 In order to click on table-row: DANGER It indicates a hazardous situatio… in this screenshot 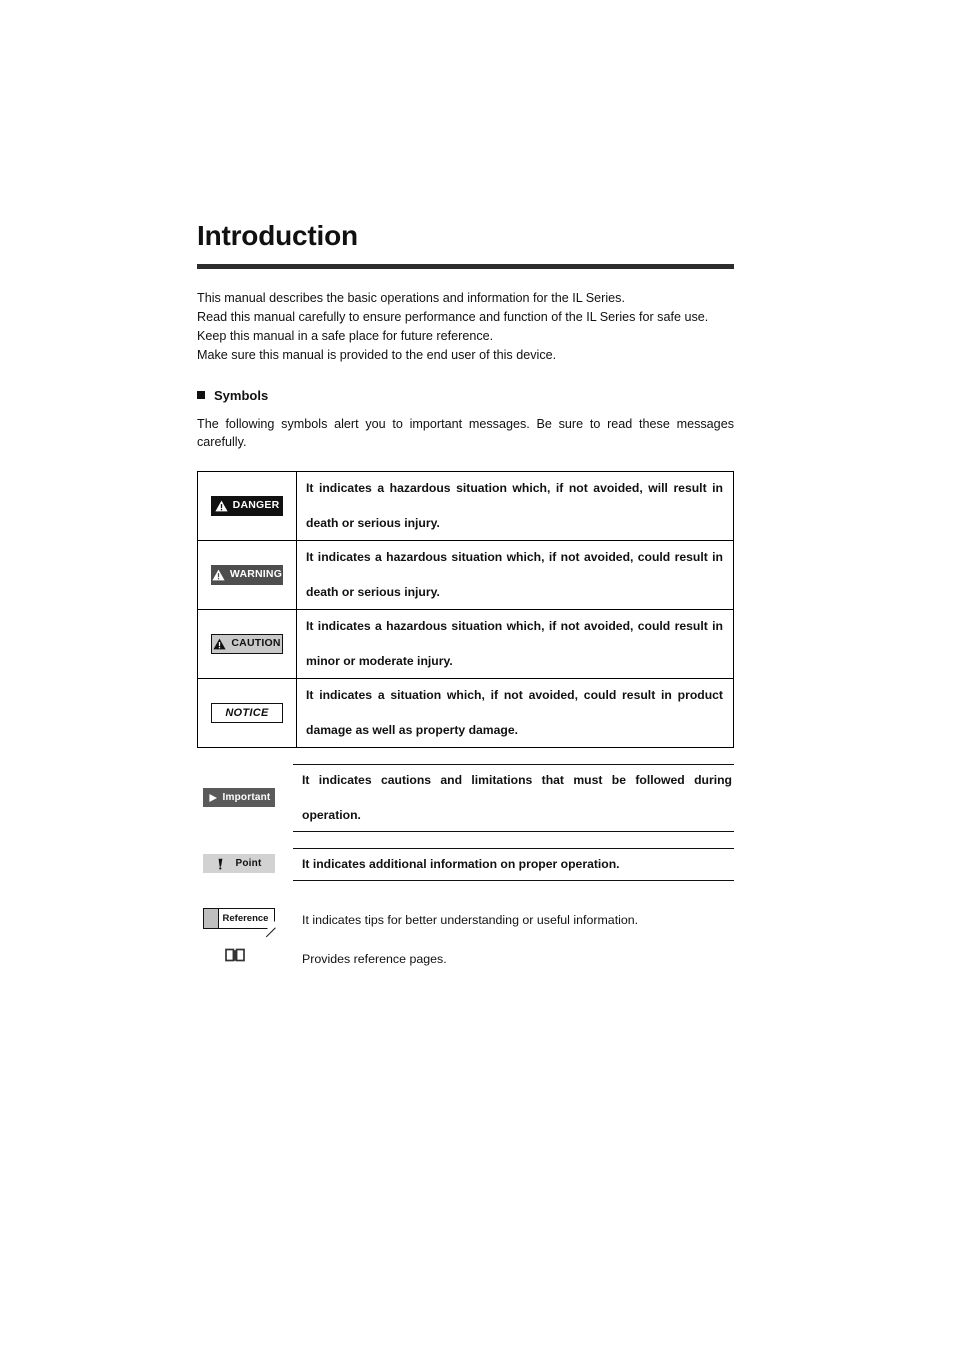, I will do `click(465, 506)`.